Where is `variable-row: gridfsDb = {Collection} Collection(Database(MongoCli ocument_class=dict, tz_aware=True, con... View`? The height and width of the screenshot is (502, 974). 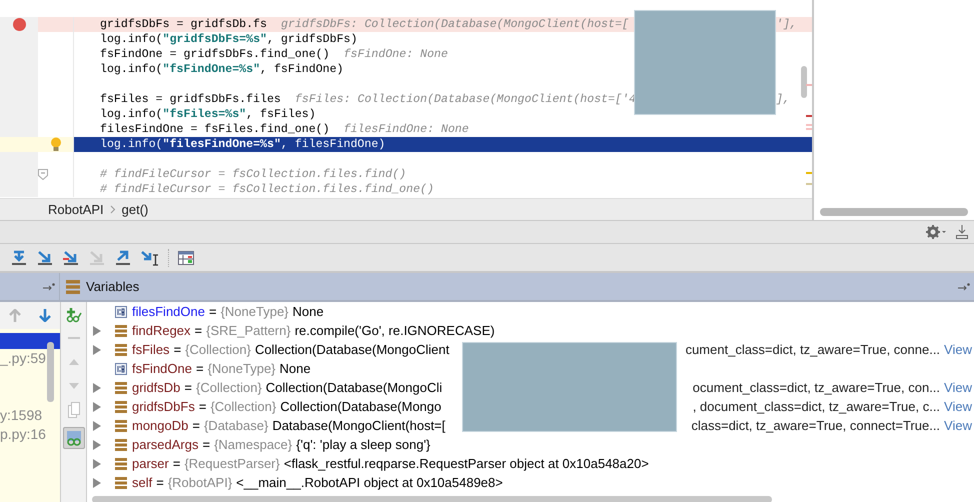
variable-row: gridfsDb = {Collection} Collection(Database(MongoCli ocument_class=dict, tz_aware=True, con... View is located at coordinates (530, 387).